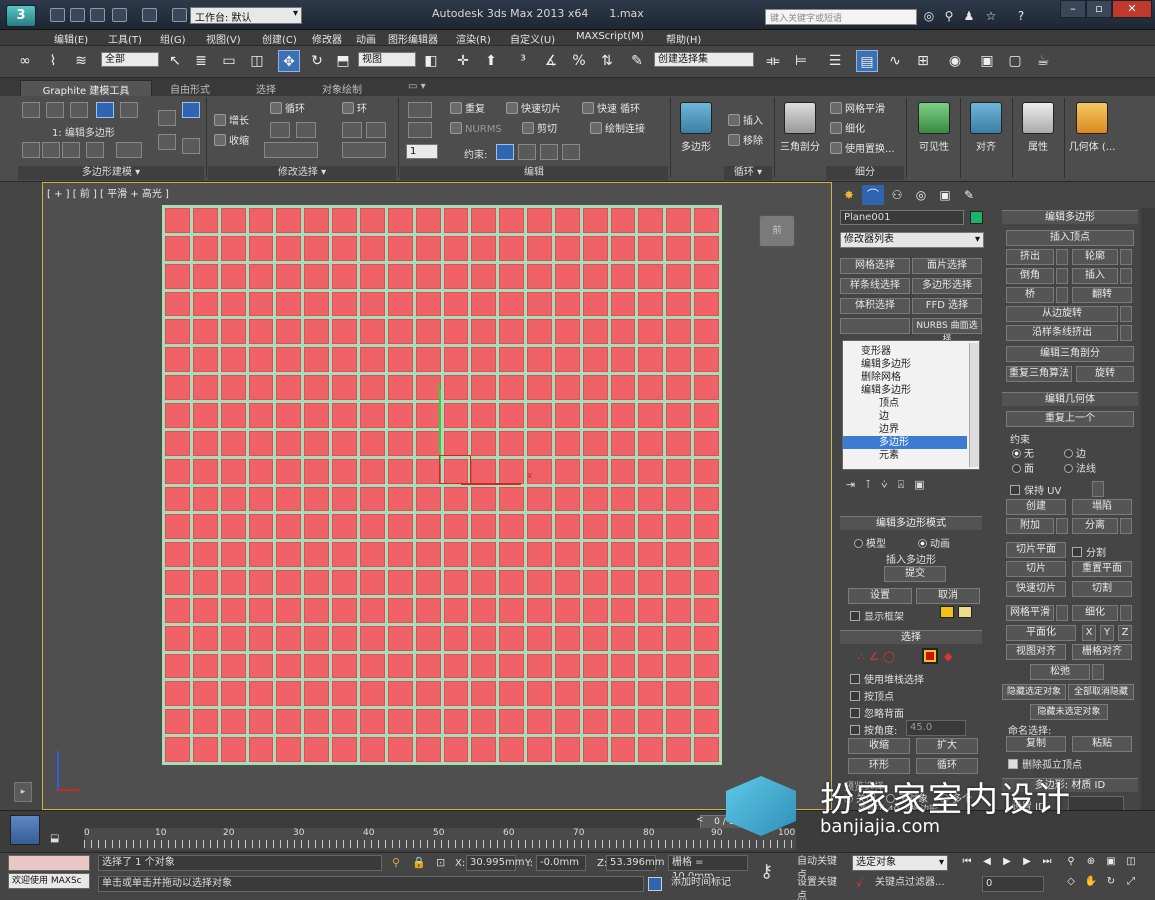 This screenshot has width=1155, height=900. I want to click on hide-unselected-button: 隐藏未选定对象, so click(1069, 712).